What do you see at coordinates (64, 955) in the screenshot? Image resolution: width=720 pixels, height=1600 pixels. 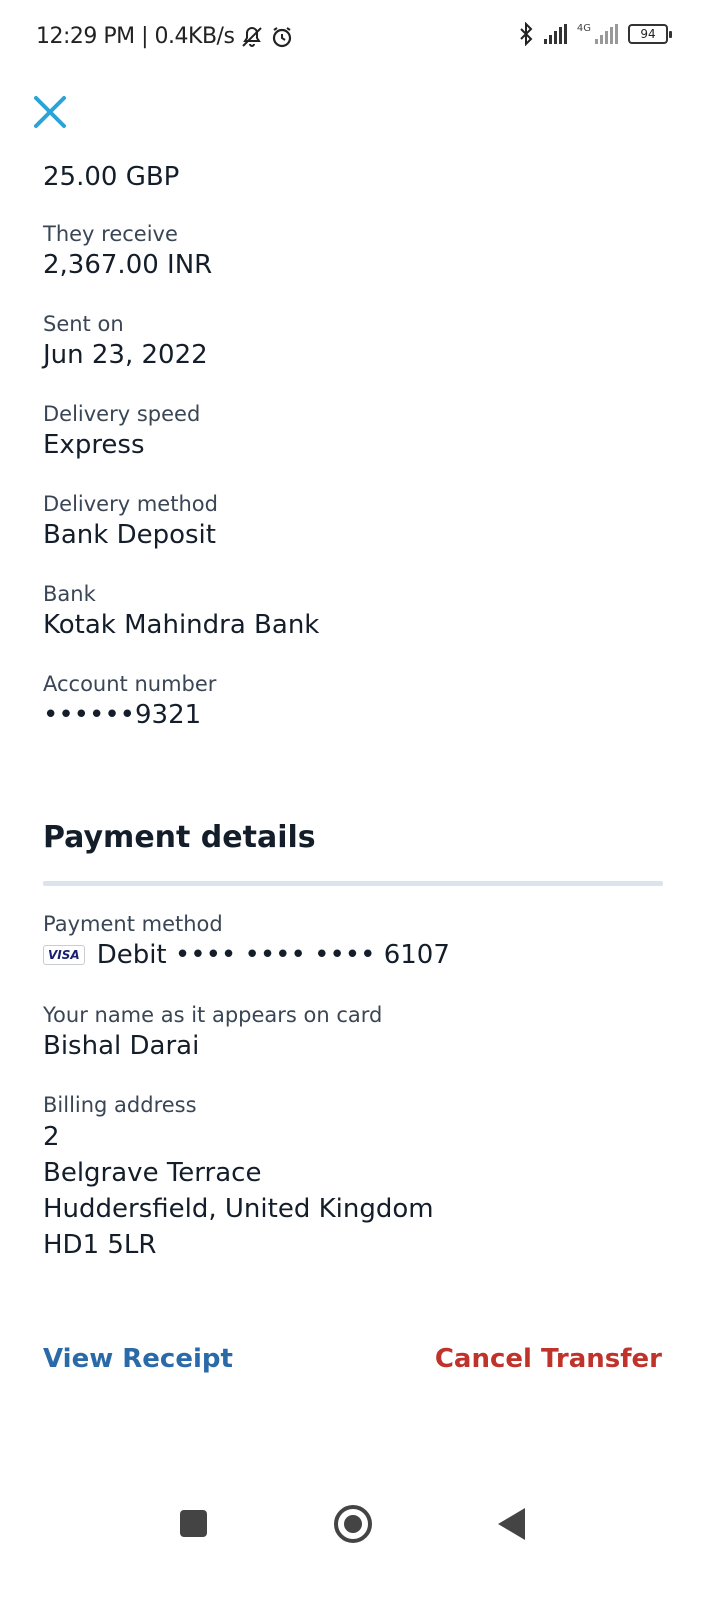 I see `visa-logo-icon: VISA` at bounding box center [64, 955].